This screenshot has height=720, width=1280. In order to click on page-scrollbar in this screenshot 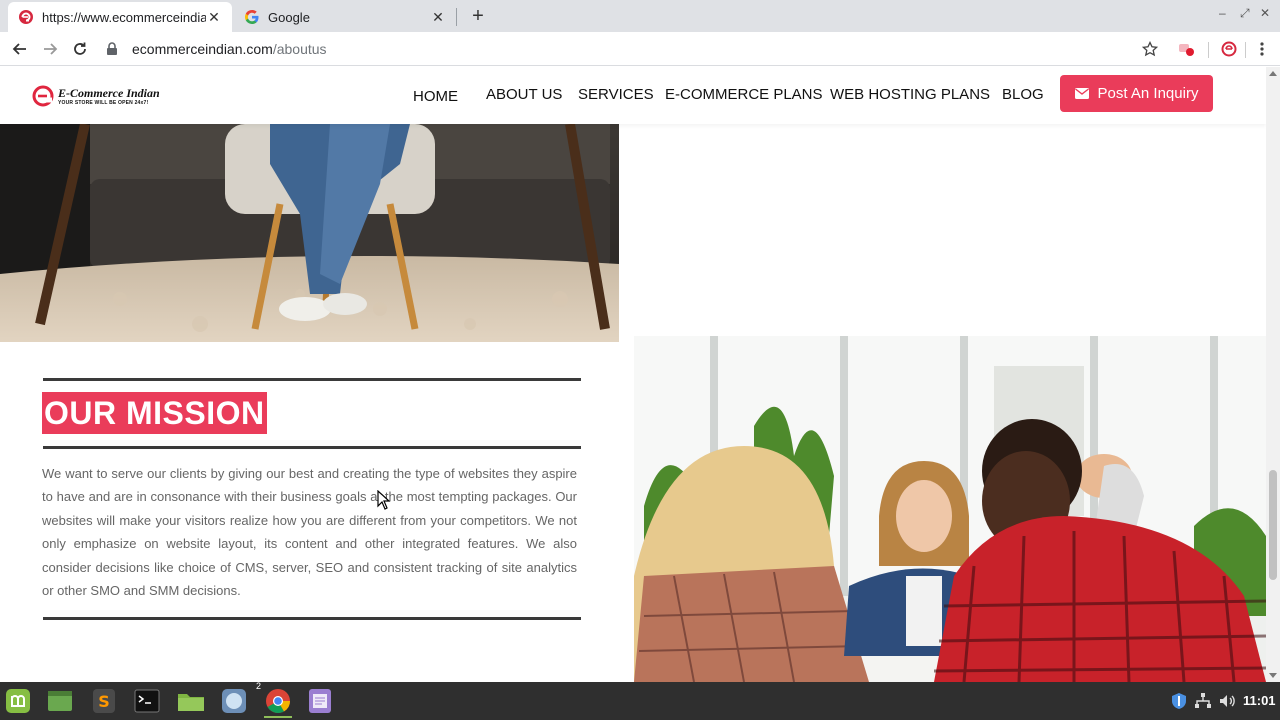, I will do `click(1273, 374)`.